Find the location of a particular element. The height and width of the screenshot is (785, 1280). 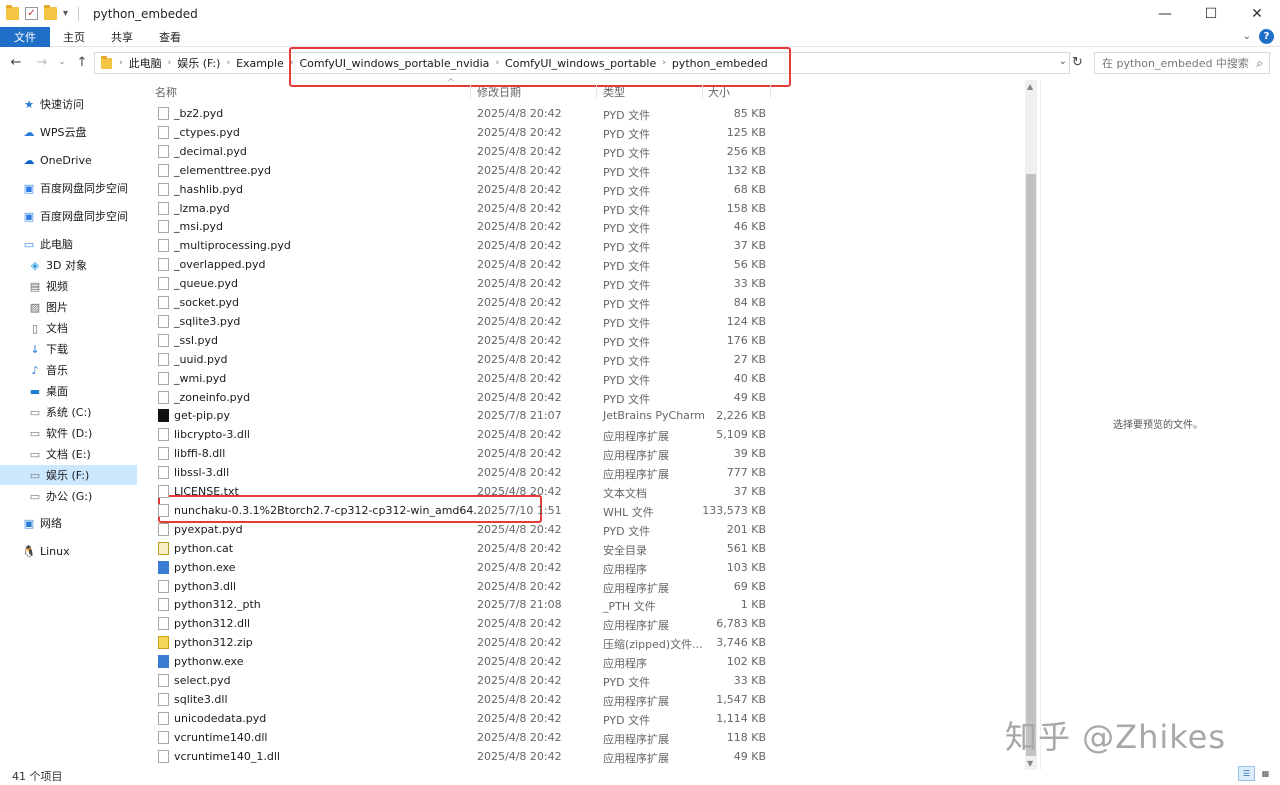

file-row: _overlapped.pyd 2025/4/8 20:42 PYD 文件 56 KB is located at coordinates (470, 264).